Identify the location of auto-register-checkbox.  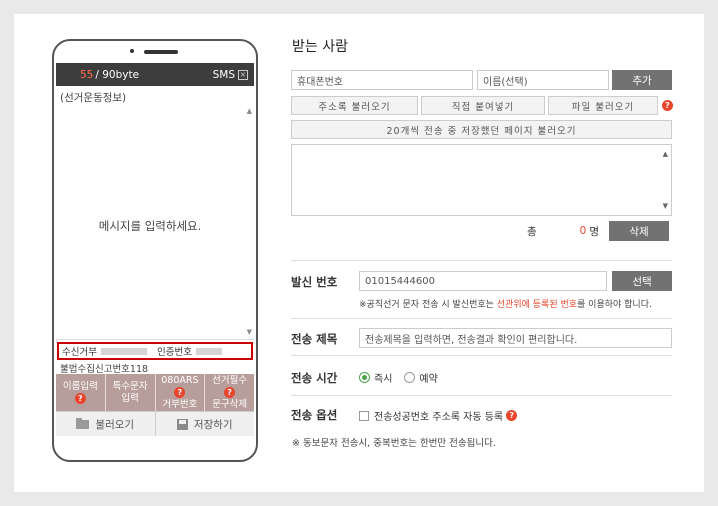
(364, 415).